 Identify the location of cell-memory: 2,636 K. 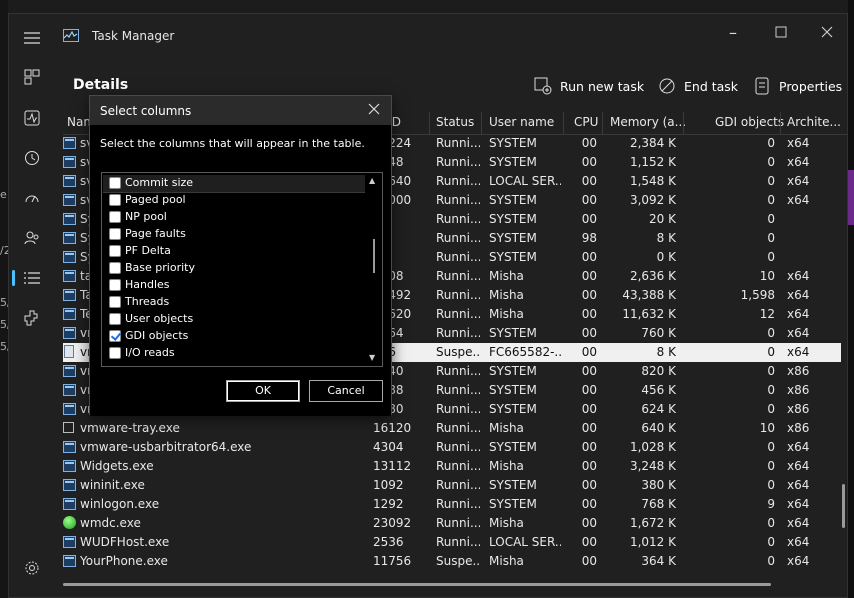
(652, 276).